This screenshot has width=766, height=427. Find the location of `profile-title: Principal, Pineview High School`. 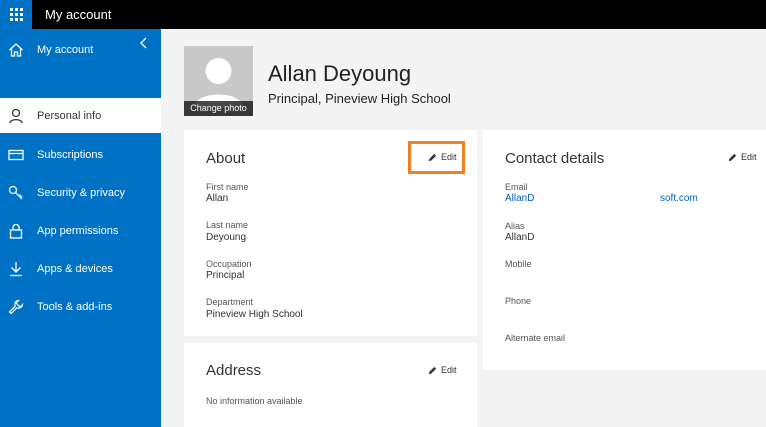

profile-title: Principal, Pineview High School is located at coordinates (359, 98).